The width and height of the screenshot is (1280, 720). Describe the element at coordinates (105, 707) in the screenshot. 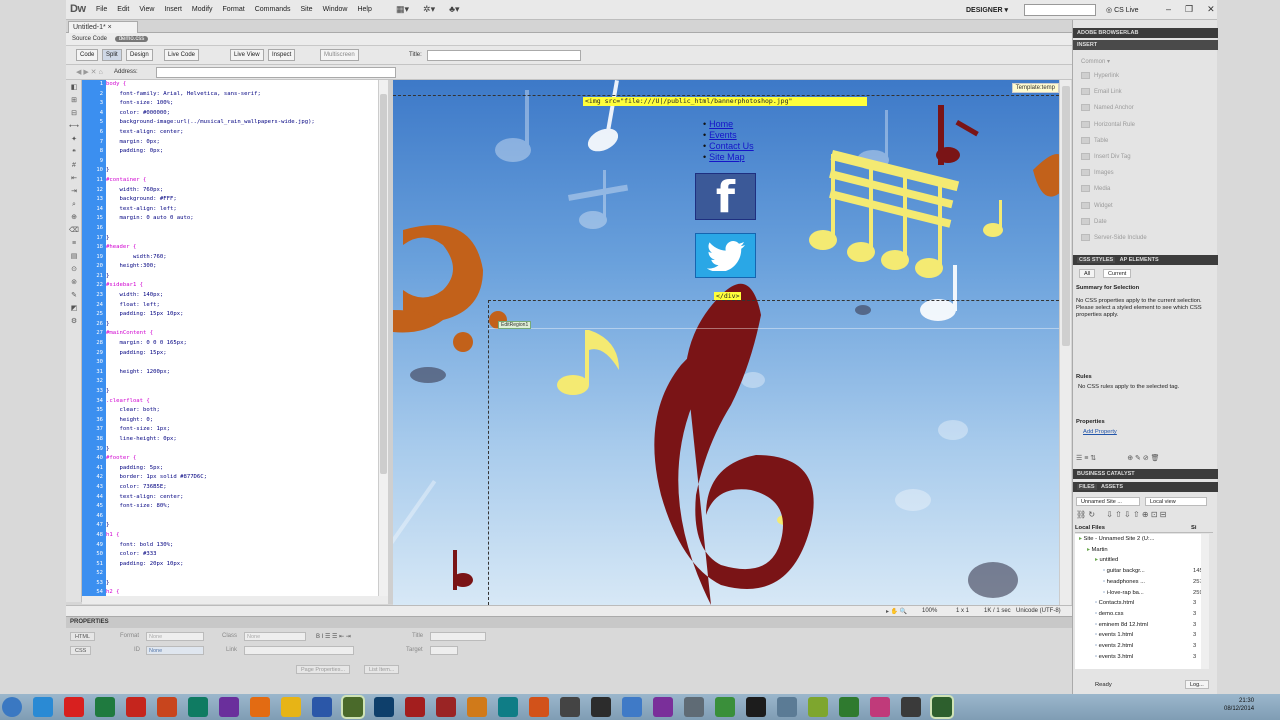

I see `excel-icon` at that location.